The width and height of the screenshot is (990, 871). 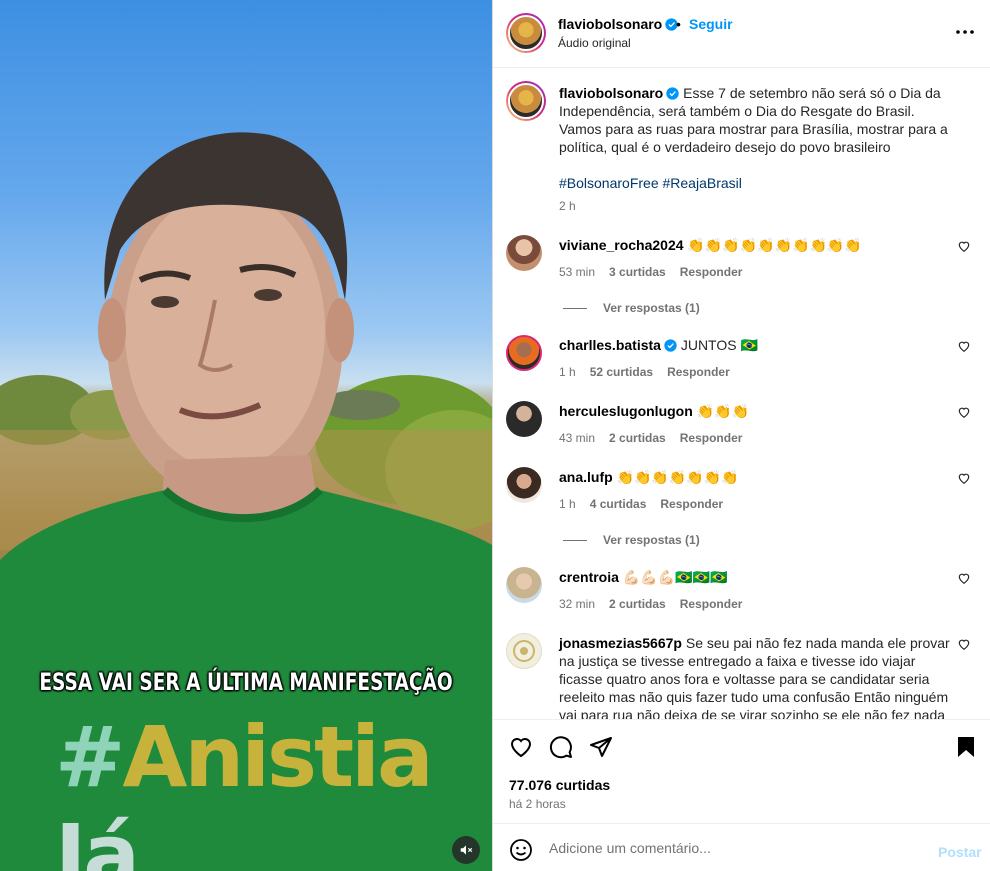 What do you see at coordinates (610, 345) in the screenshot?
I see `comment-username: charlles.batista` at bounding box center [610, 345].